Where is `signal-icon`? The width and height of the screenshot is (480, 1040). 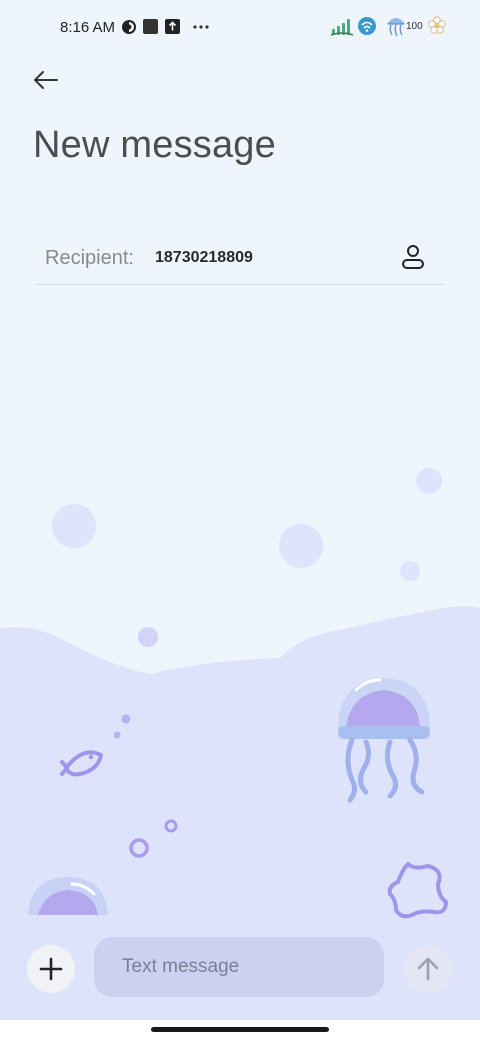 signal-icon is located at coordinates (342, 29).